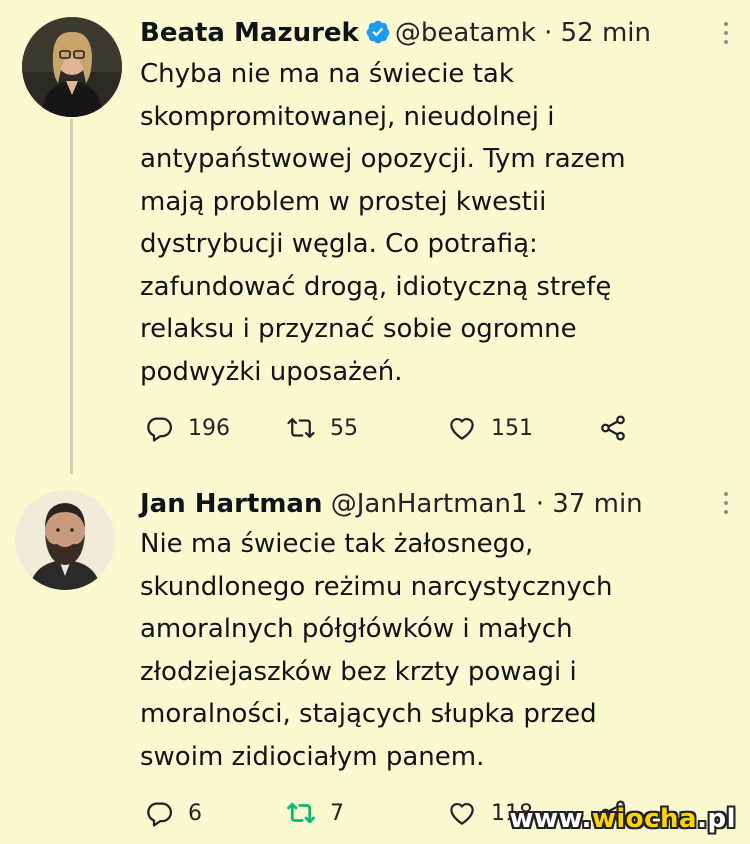  Describe the element at coordinates (420, 428) in the screenshot. I see `tweet-actions: 196 55 151` at that location.